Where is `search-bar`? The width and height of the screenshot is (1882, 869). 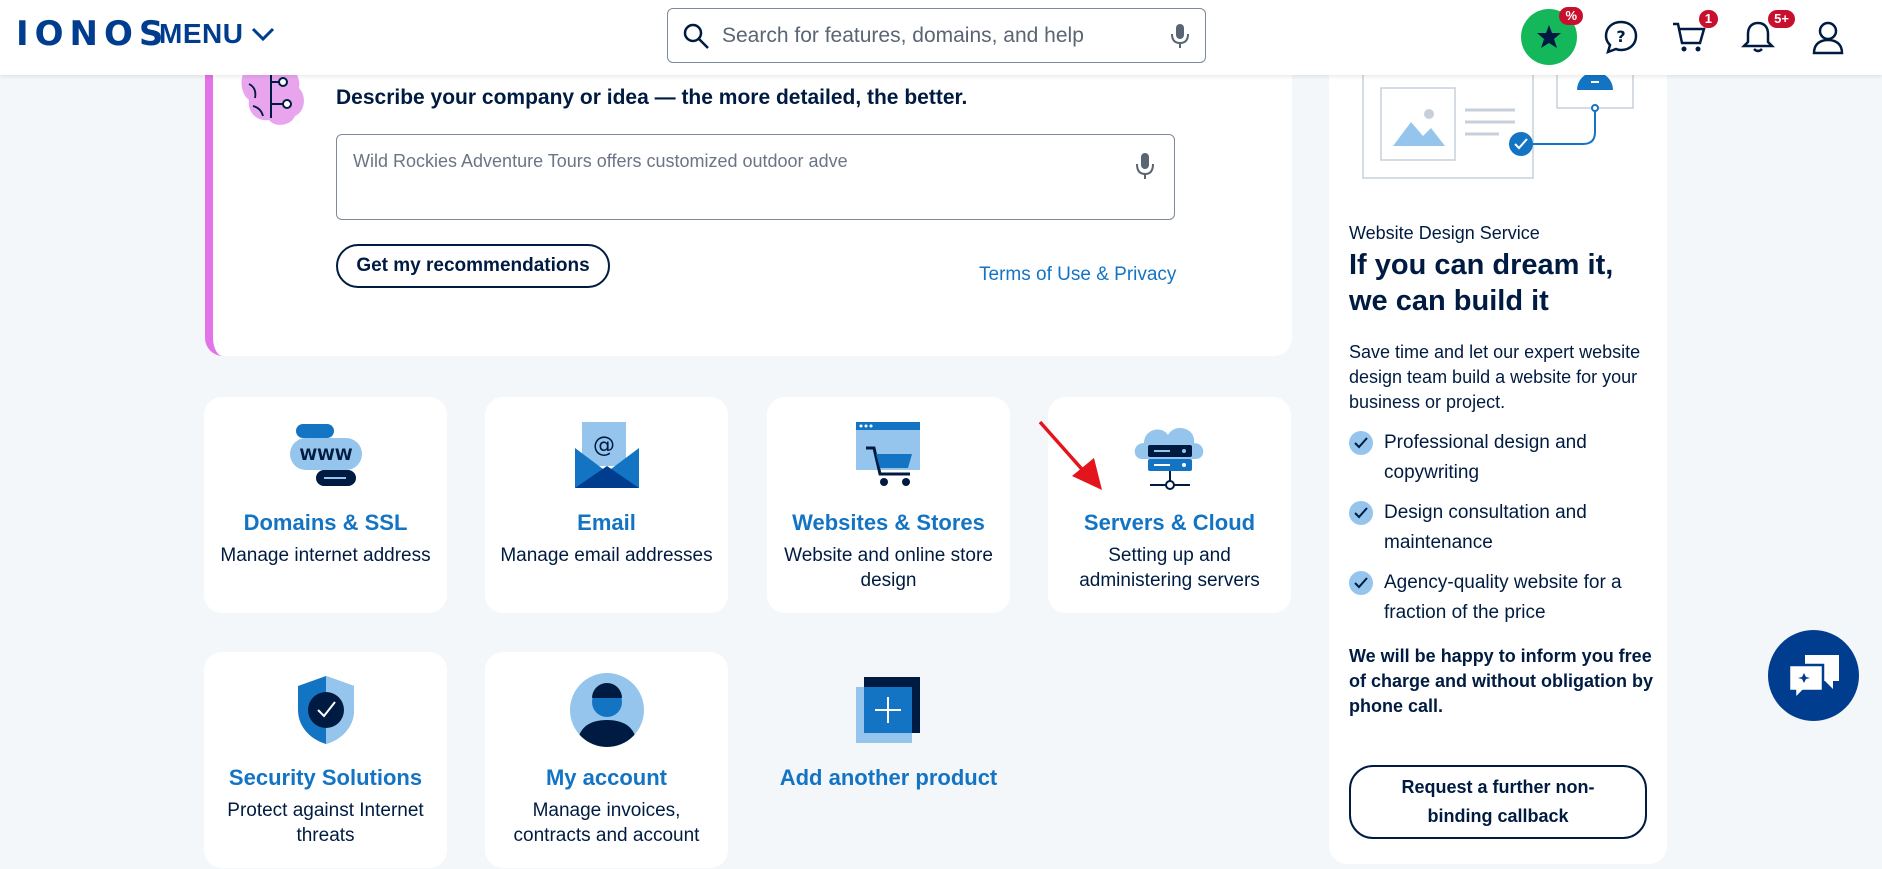 search-bar is located at coordinates (936, 35).